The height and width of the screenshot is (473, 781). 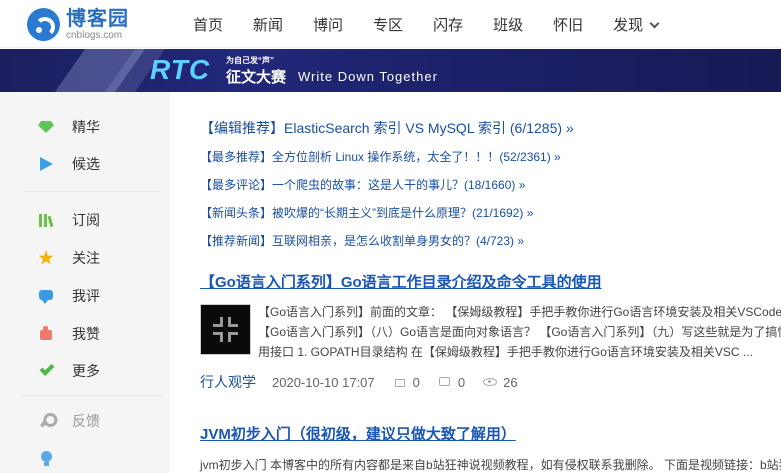 What do you see at coordinates (362, 184) in the screenshot?
I see `recommendation-link: 【最多评论】一个爬虫的故事：这是人干的事儿？(18/1660) »` at bounding box center [362, 184].